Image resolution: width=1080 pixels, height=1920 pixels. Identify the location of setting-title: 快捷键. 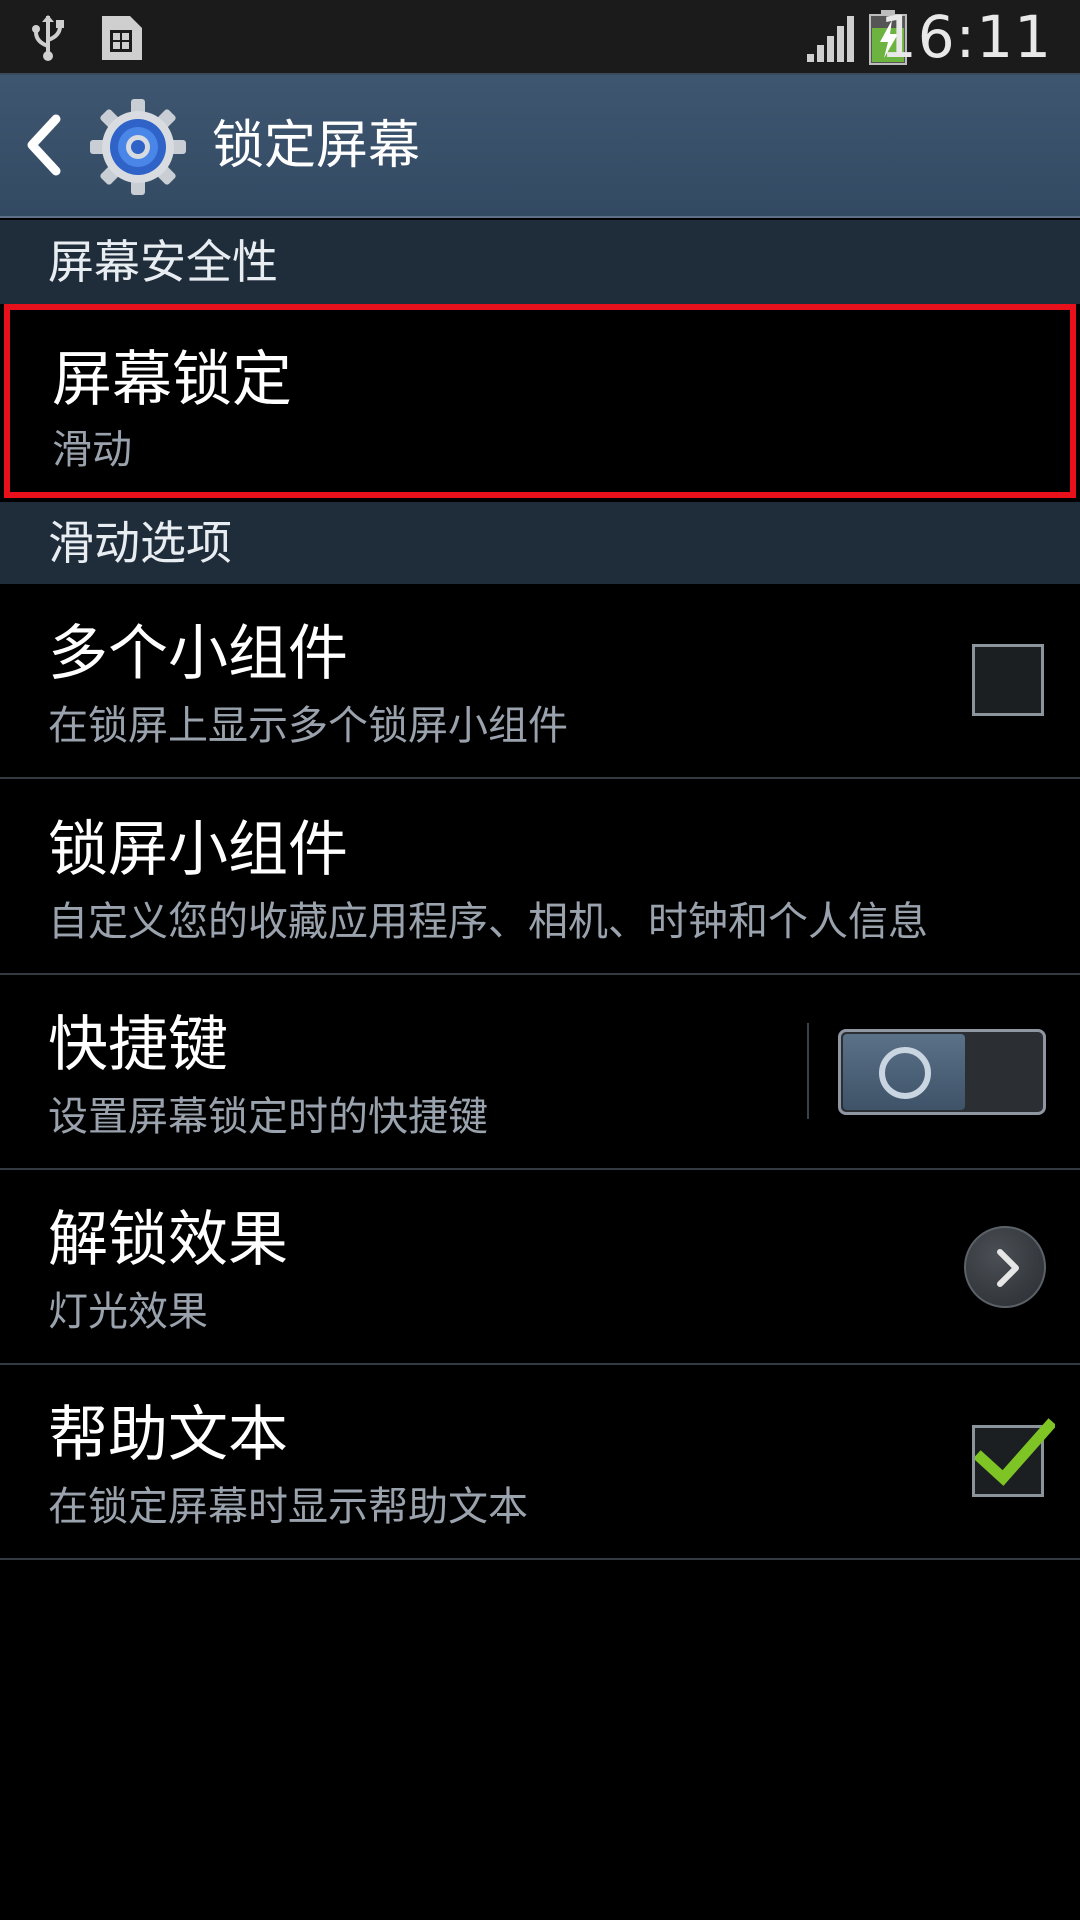
(138, 1045).